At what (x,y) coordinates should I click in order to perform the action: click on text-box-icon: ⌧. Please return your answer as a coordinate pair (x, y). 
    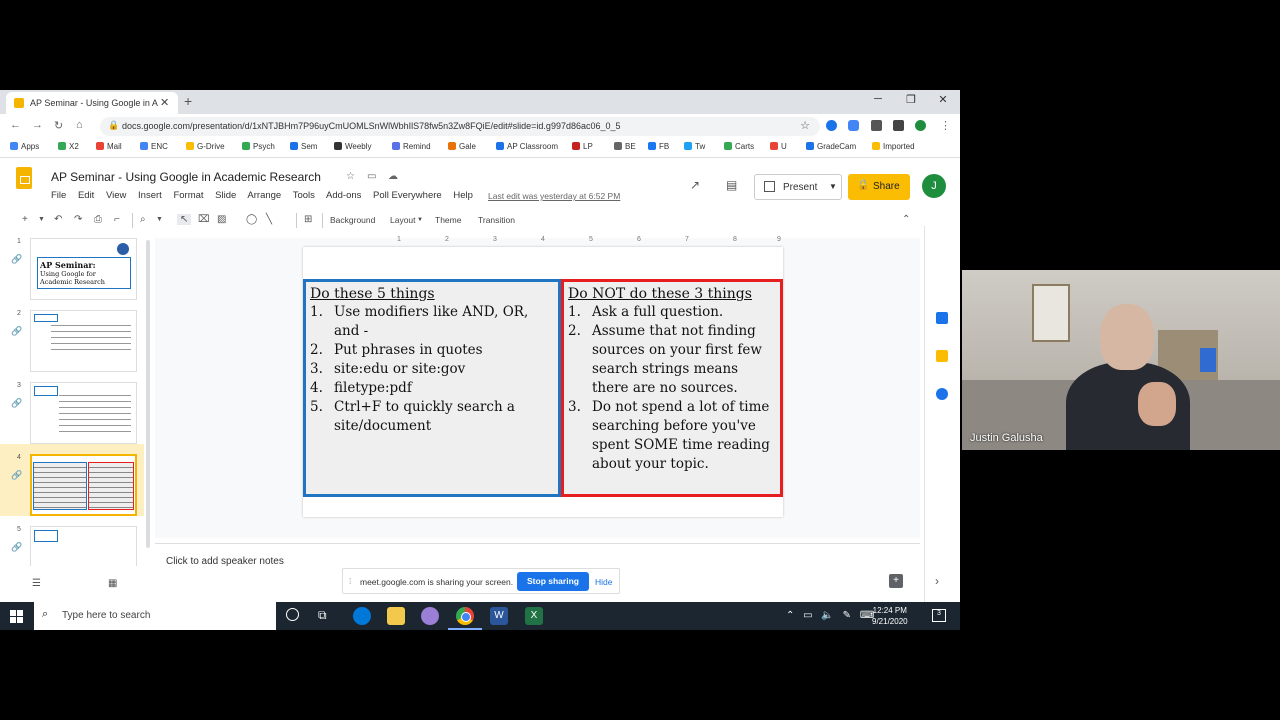
    Looking at the image, I should click on (204, 219).